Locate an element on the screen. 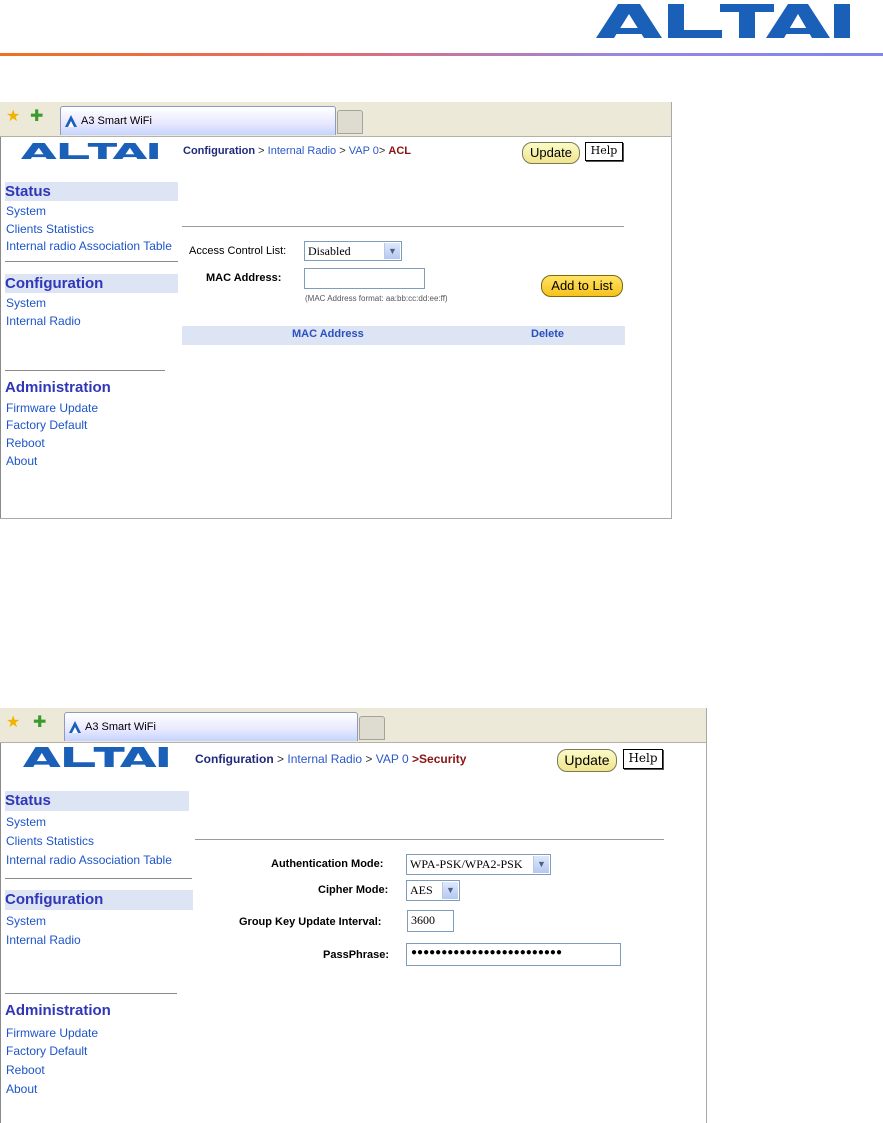  auth-mode-label: Authentication Mode: is located at coordinates (327, 864).